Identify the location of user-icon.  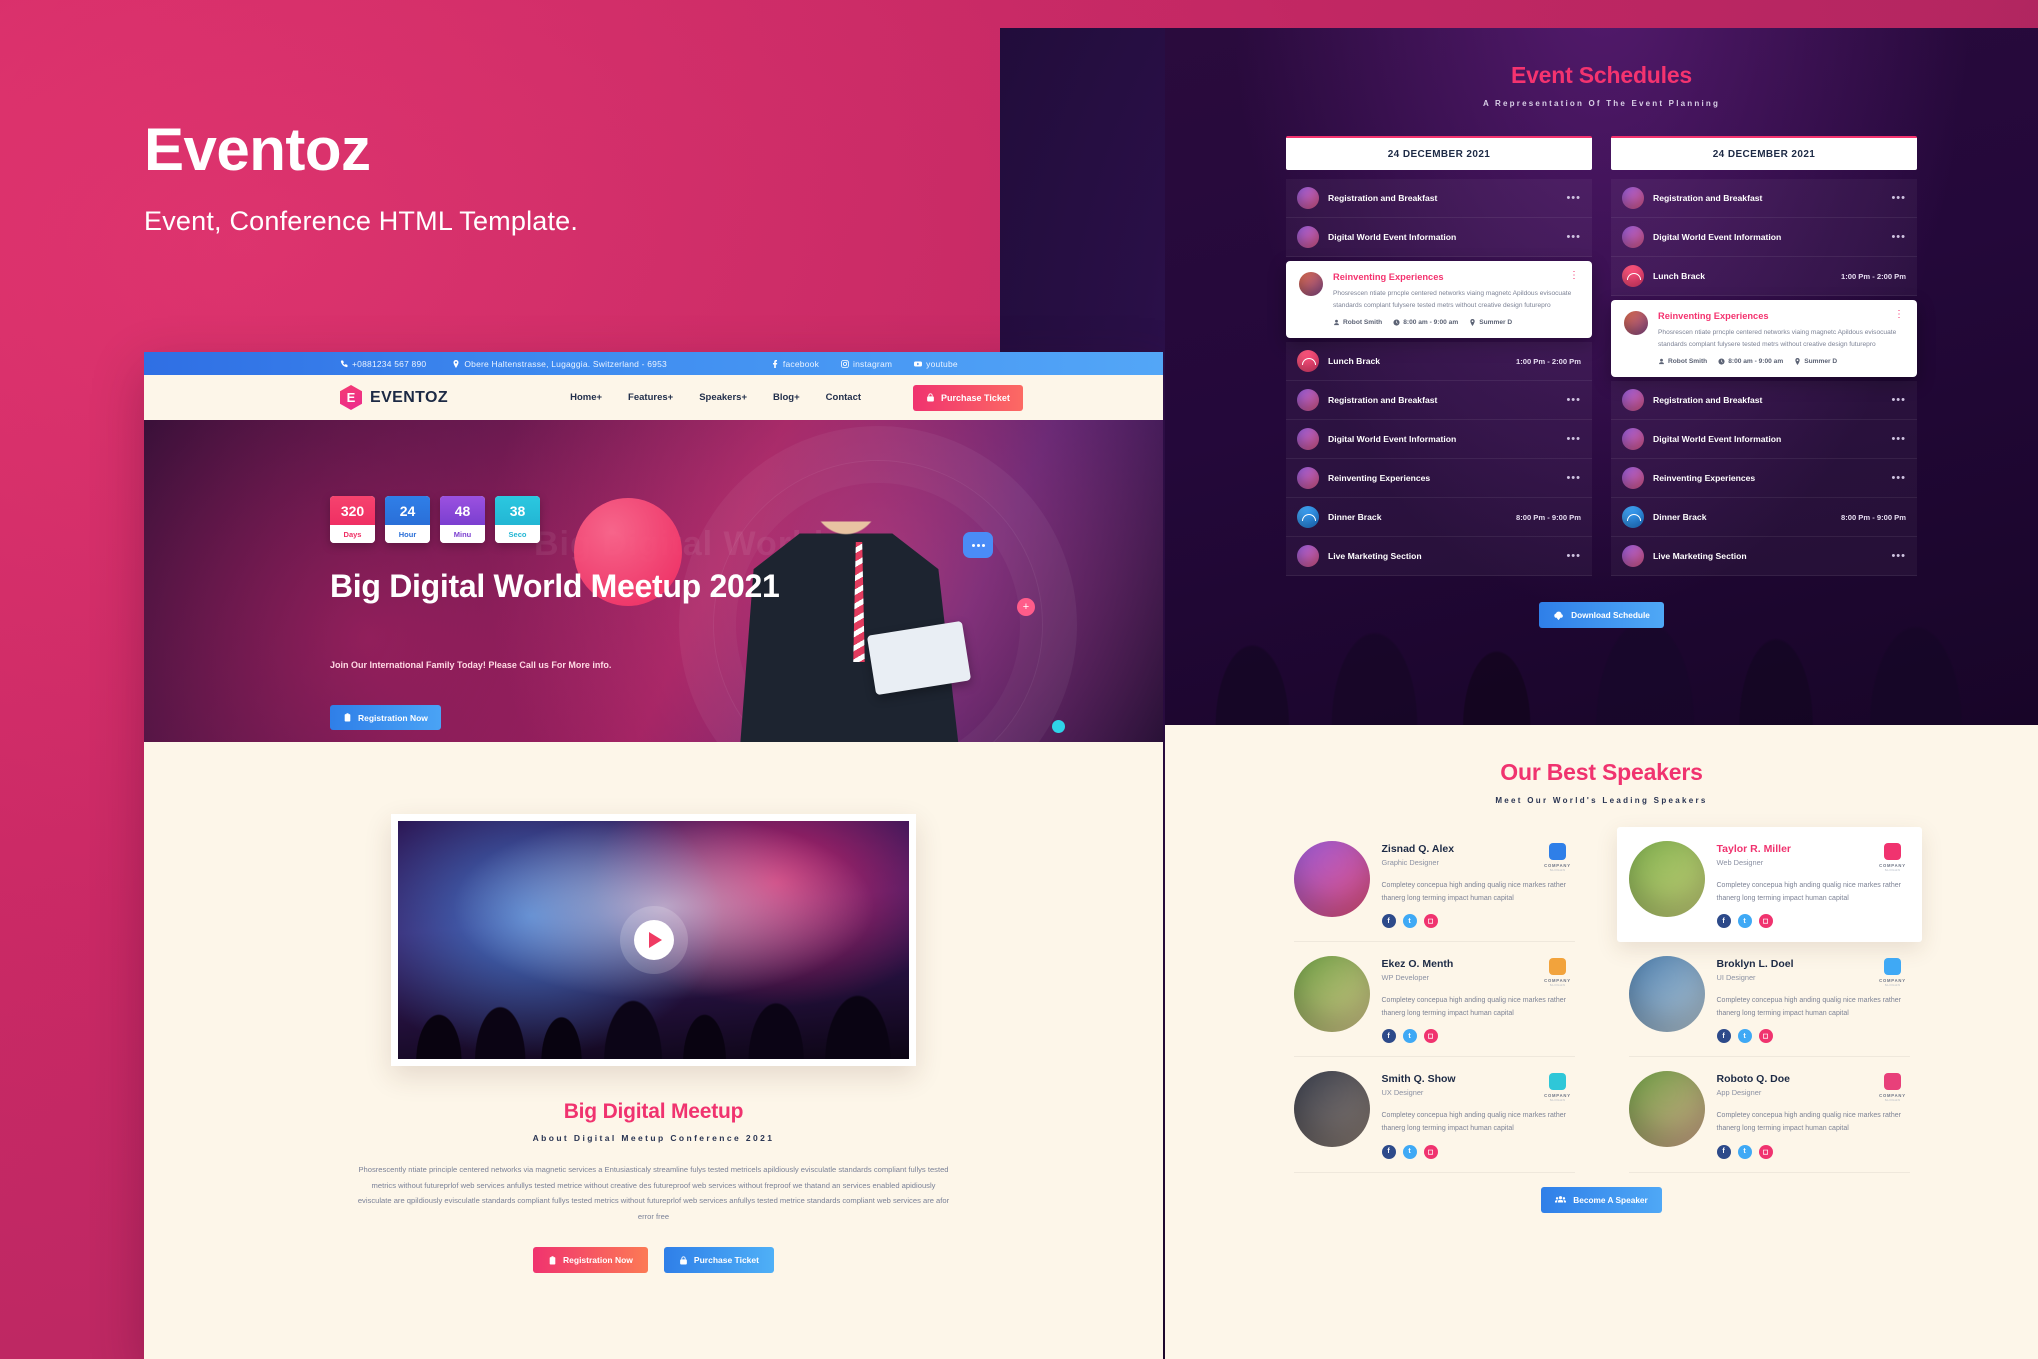
(1336, 322).